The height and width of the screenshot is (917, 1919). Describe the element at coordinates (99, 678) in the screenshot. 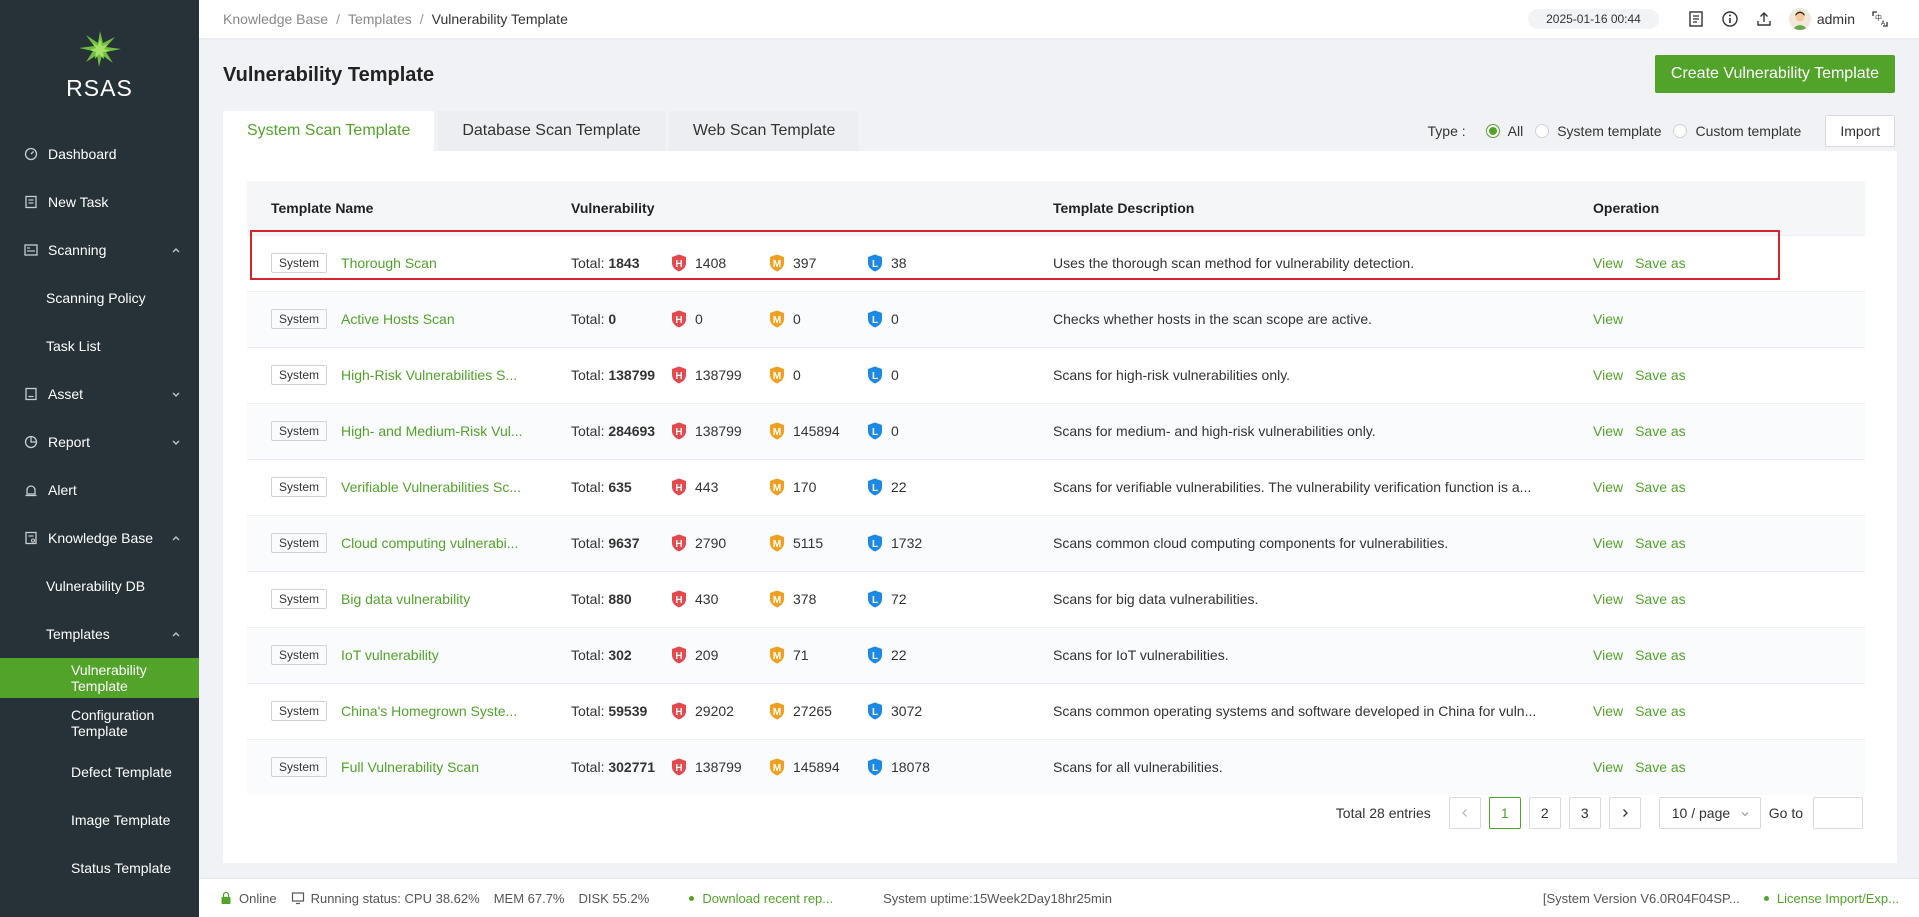

I see `sidebar-item-vulnerability-template: Vulnerability Template` at that location.